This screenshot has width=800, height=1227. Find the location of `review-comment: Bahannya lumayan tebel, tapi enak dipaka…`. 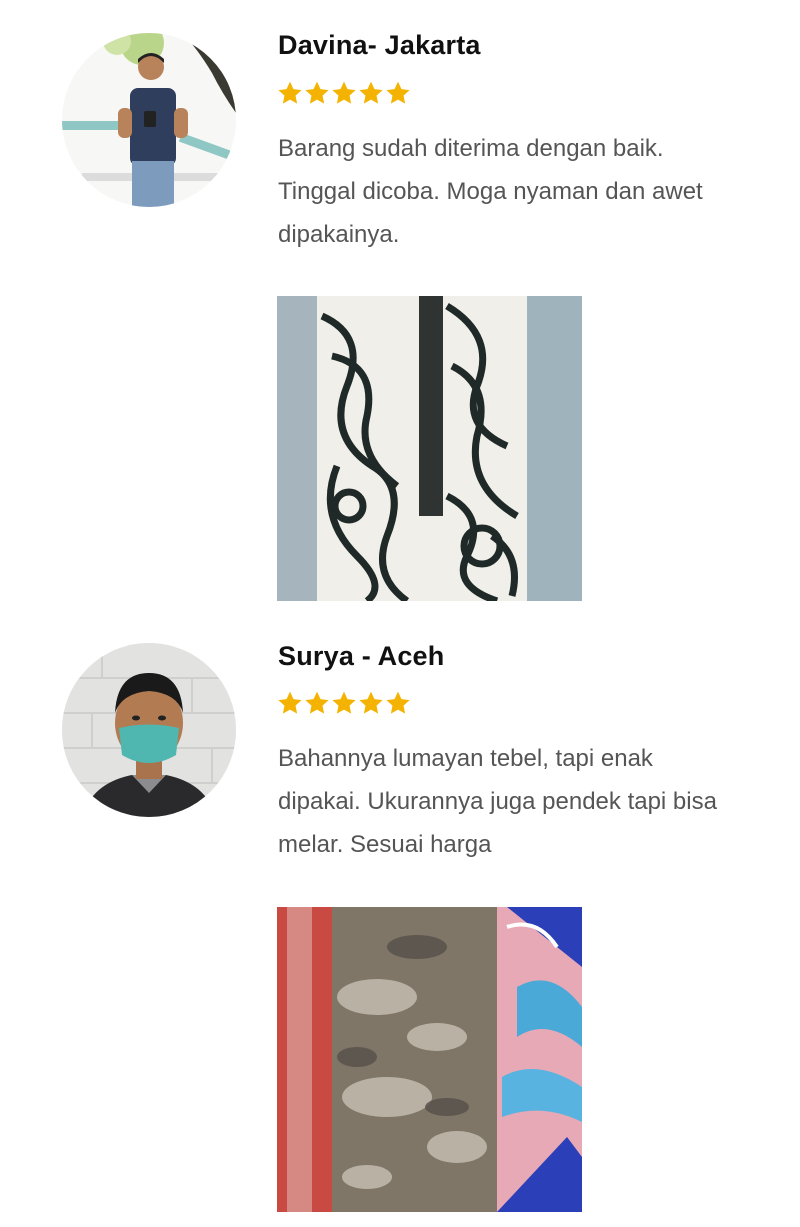

review-comment: Bahannya lumayan tebel, tapi enak dipaka… is located at coordinates (497, 801).